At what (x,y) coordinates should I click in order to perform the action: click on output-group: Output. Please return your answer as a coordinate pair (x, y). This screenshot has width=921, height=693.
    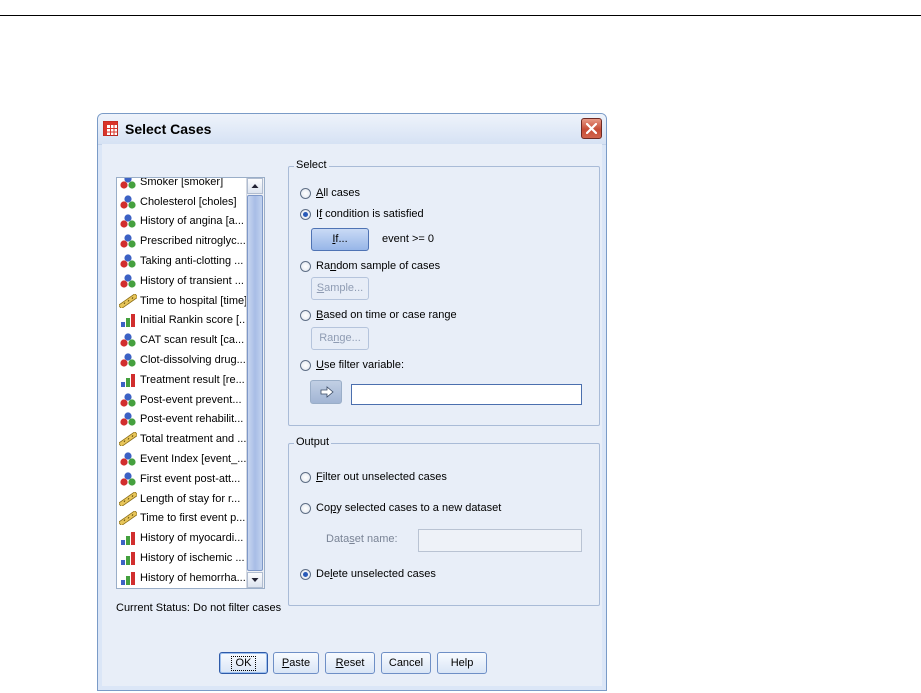
    Looking at the image, I should click on (444, 521).